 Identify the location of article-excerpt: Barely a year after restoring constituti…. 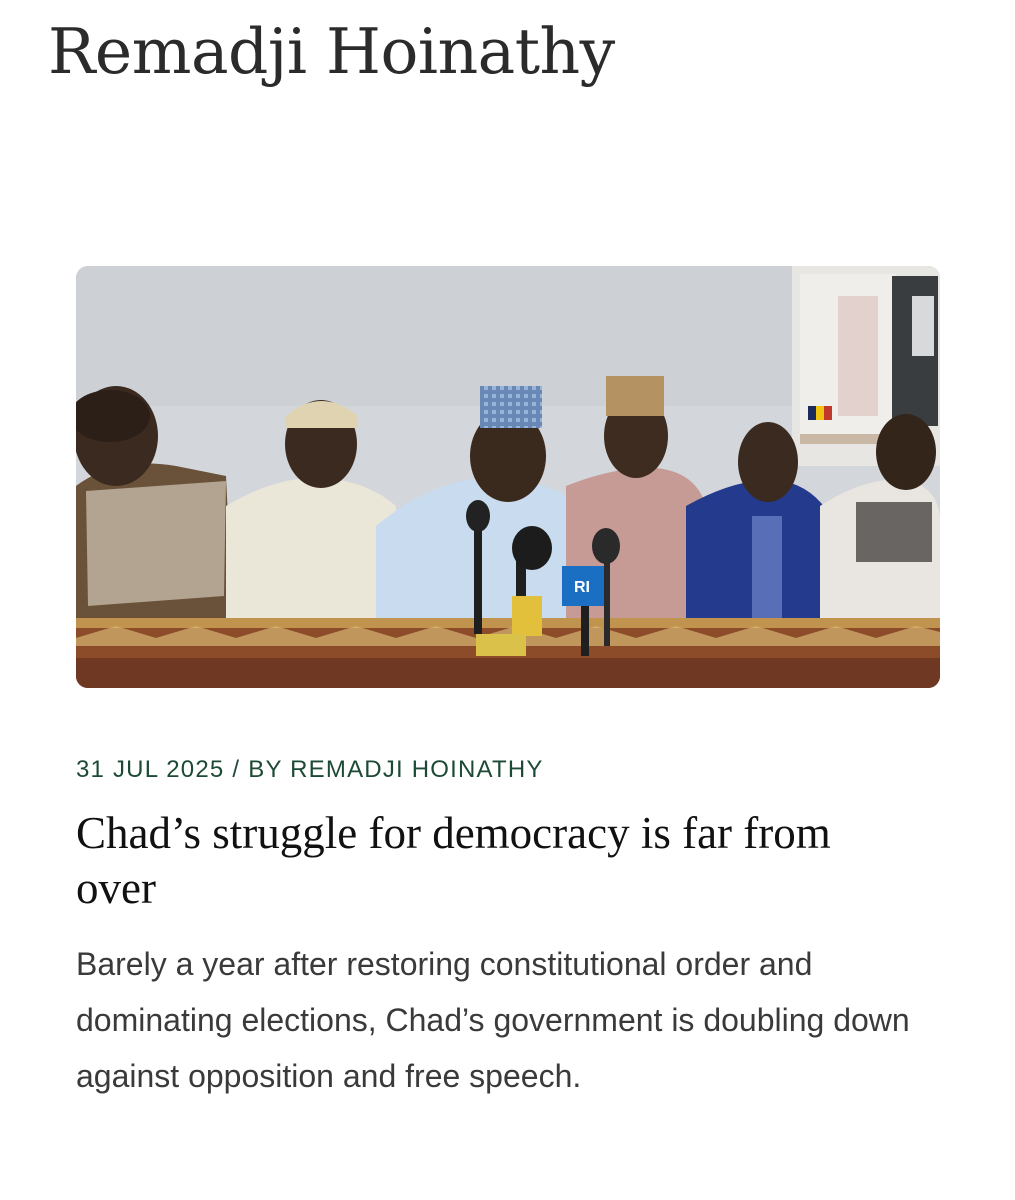
(493, 1020).